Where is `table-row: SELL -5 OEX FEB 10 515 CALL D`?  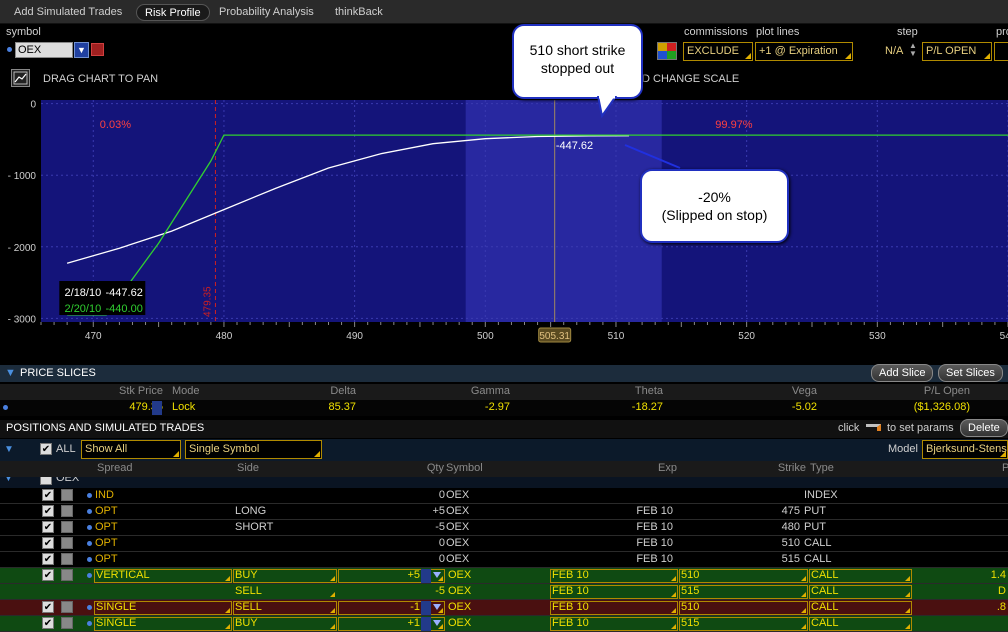
table-row: SELL -5 OEX FEB 10 515 CALL D is located at coordinates (504, 592).